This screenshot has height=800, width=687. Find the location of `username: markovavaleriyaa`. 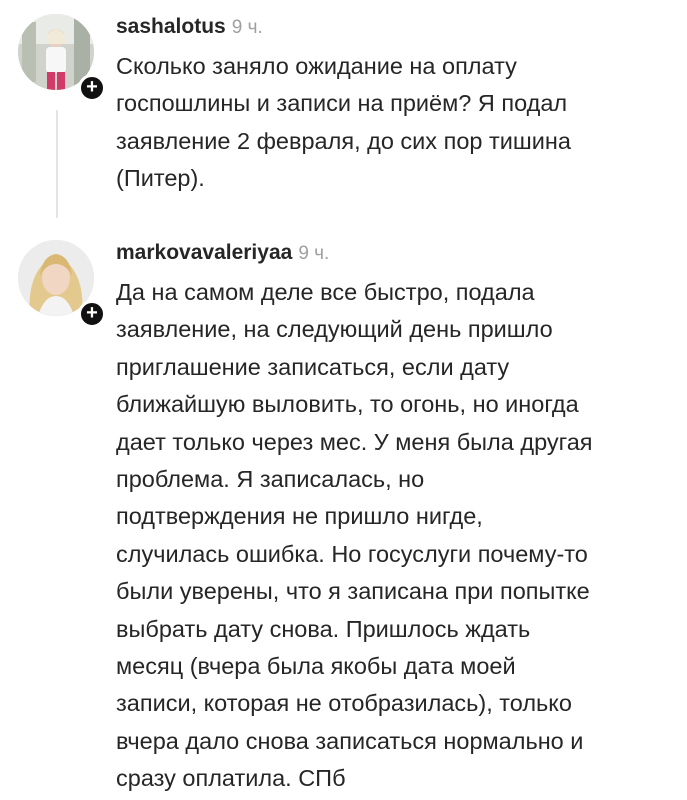

username: markovavaleriyaa is located at coordinates (204, 252).